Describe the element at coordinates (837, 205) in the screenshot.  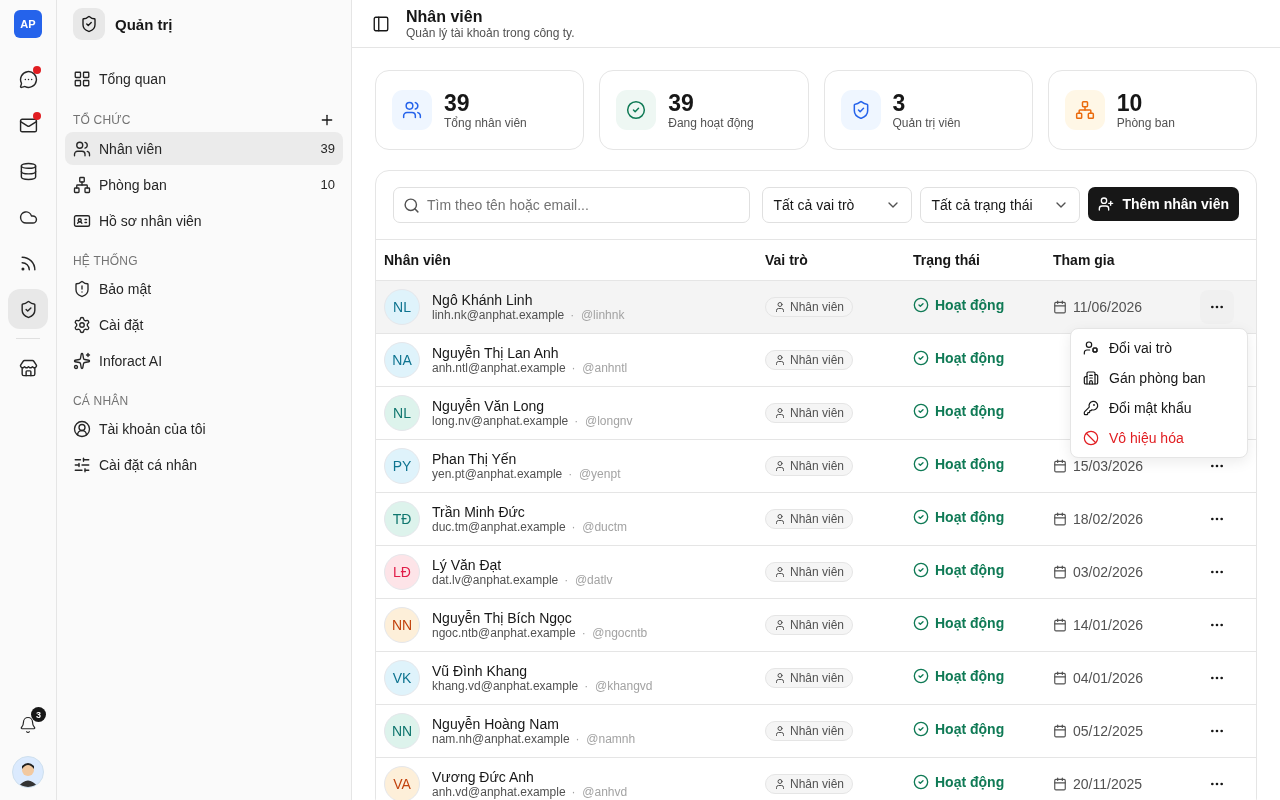
I see `filter-dropdown: Tất cả vai trò` at that location.